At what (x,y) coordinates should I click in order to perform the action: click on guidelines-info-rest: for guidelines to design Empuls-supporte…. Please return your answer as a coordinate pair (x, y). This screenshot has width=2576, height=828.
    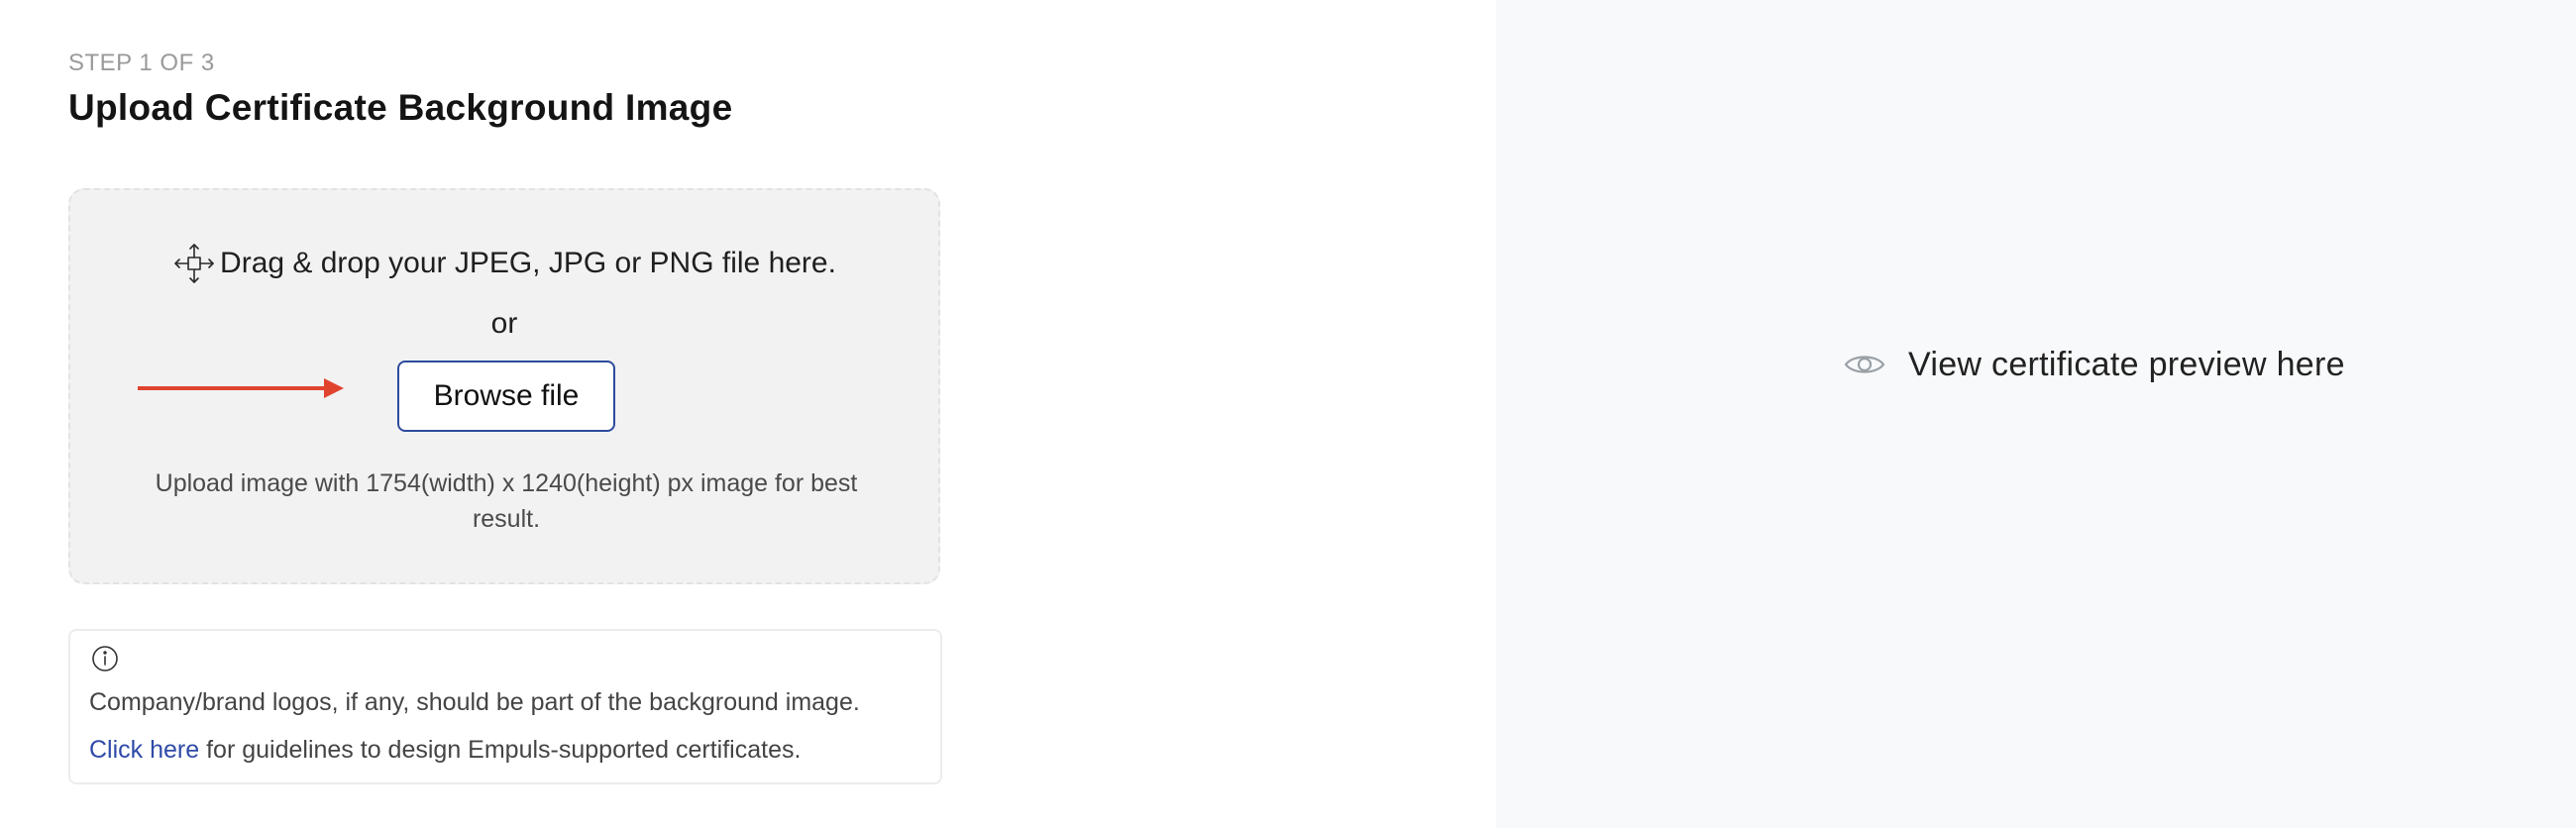
    Looking at the image, I should click on (501, 750).